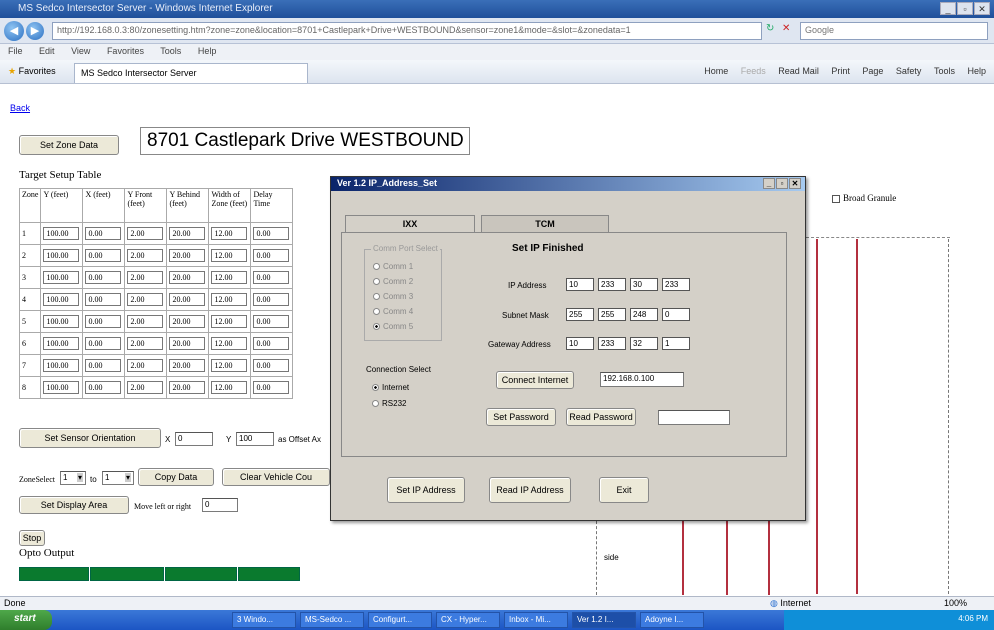 This screenshot has height=630, width=994. What do you see at coordinates (948, 8) in the screenshot?
I see `minimize-button: _` at bounding box center [948, 8].